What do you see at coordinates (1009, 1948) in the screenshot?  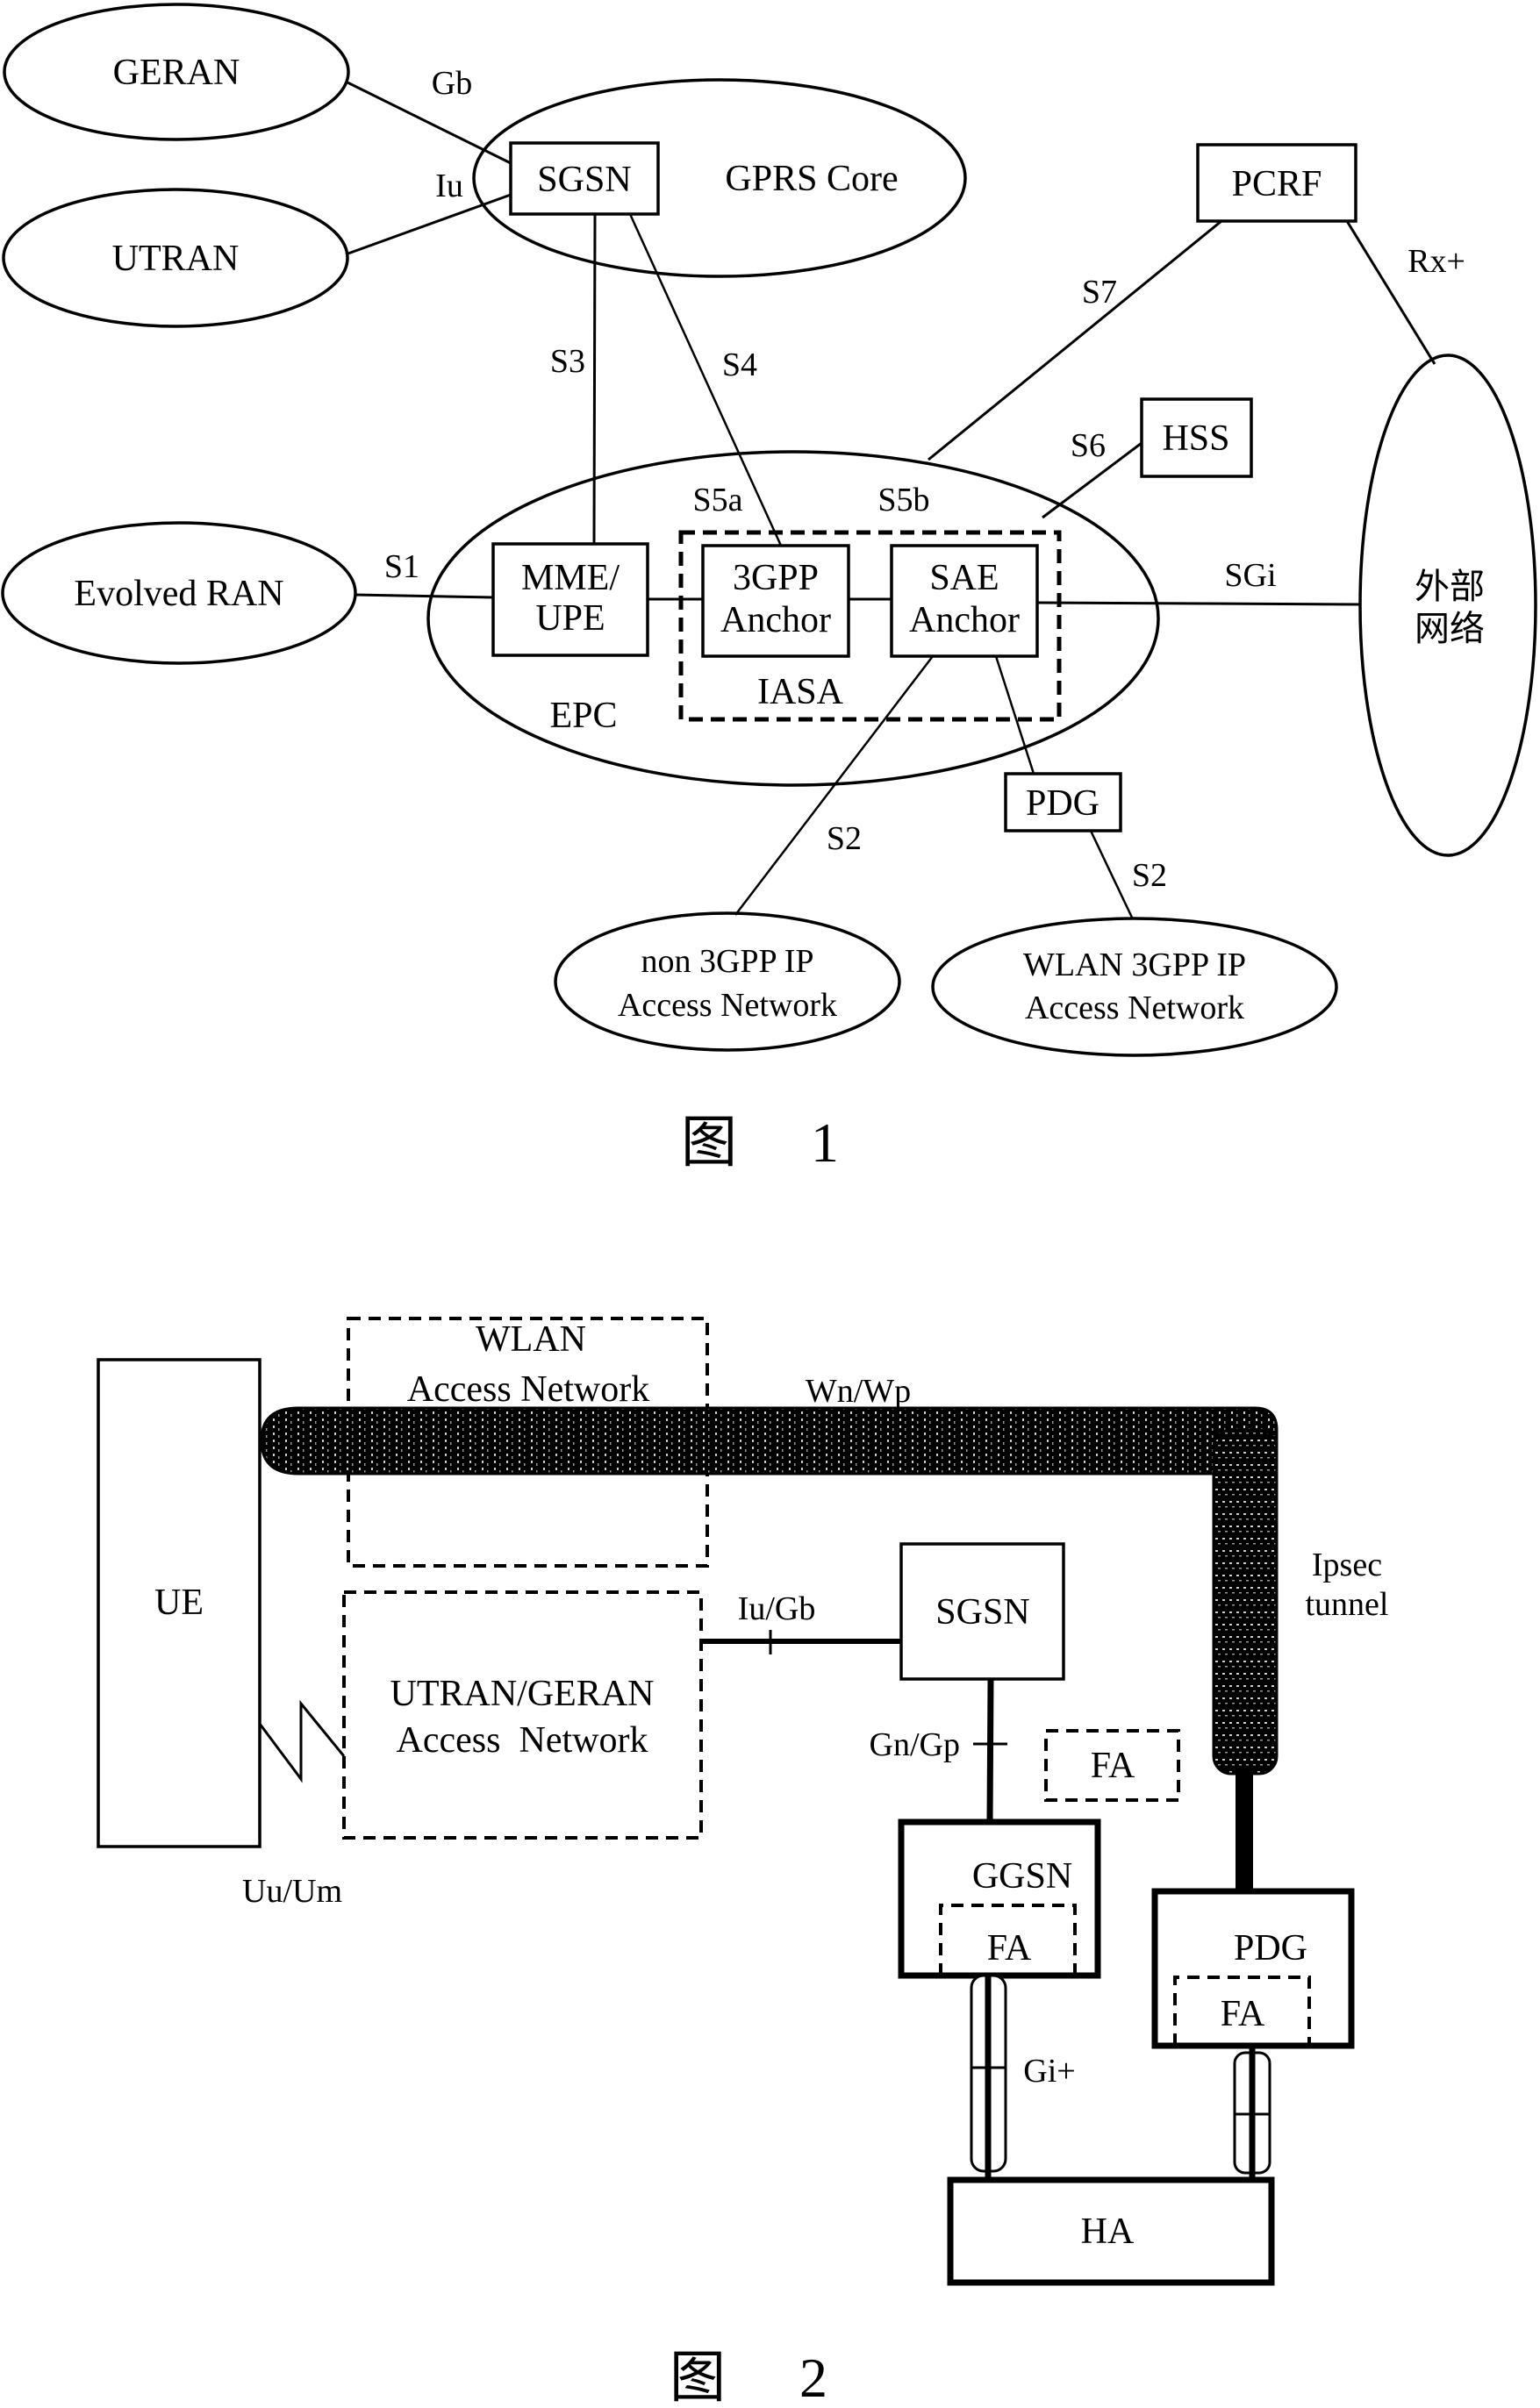 I see `ggsn-fa-label: FA` at bounding box center [1009, 1948].